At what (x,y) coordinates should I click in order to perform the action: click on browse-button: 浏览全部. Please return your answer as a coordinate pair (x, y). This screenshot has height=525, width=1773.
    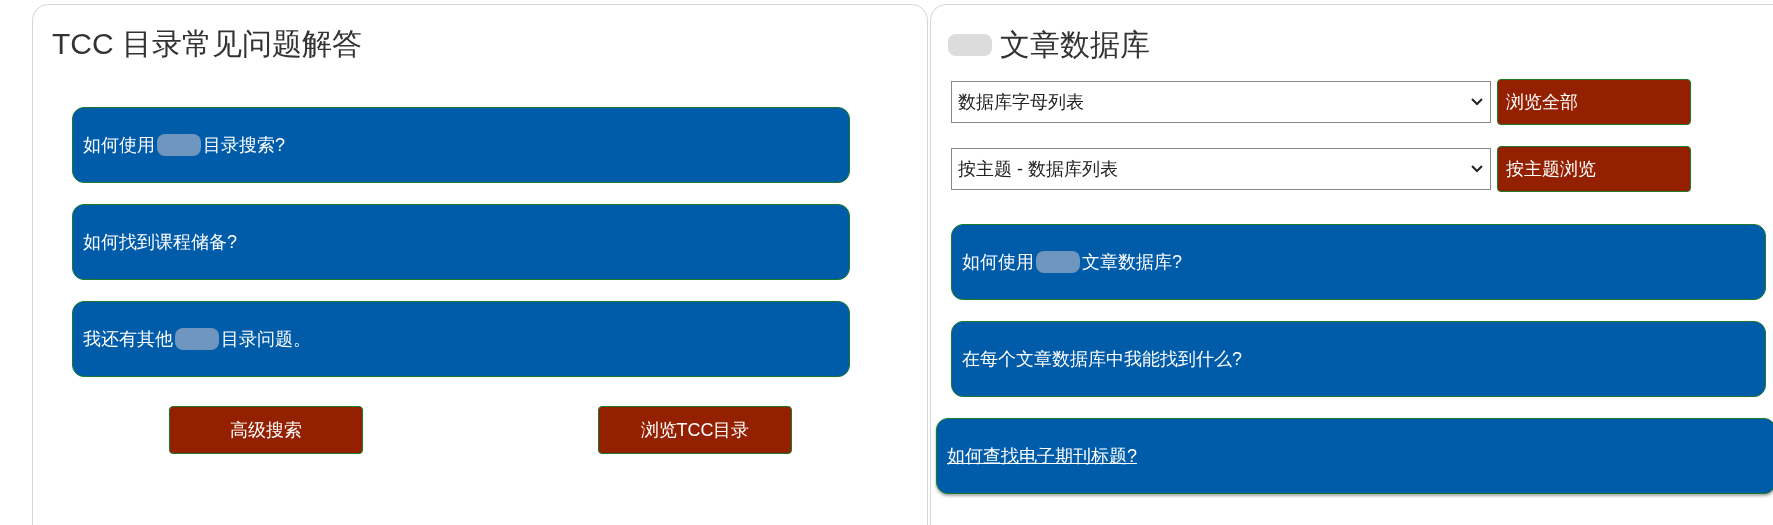
    Looking at the image, I should click on (1594, 102).